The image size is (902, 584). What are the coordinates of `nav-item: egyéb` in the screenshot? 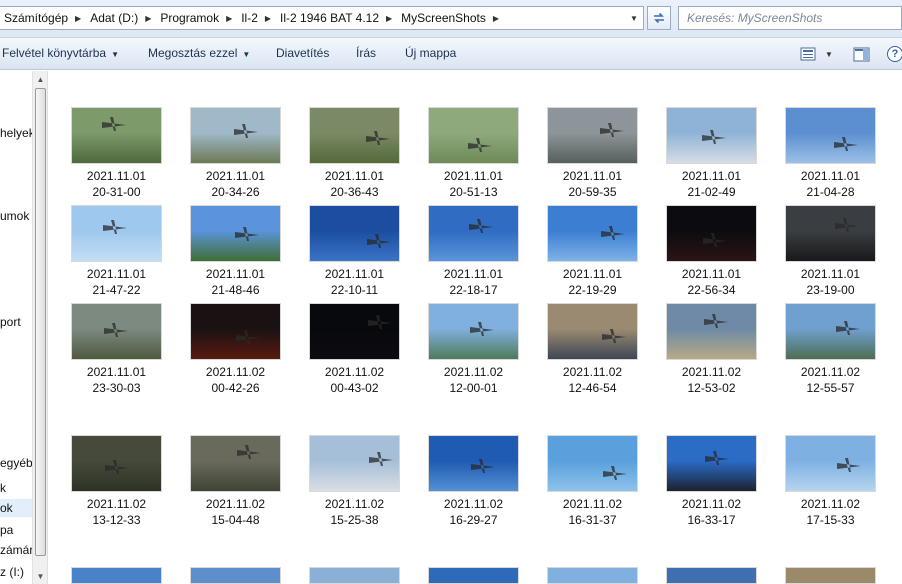 It's located at (16, 463).